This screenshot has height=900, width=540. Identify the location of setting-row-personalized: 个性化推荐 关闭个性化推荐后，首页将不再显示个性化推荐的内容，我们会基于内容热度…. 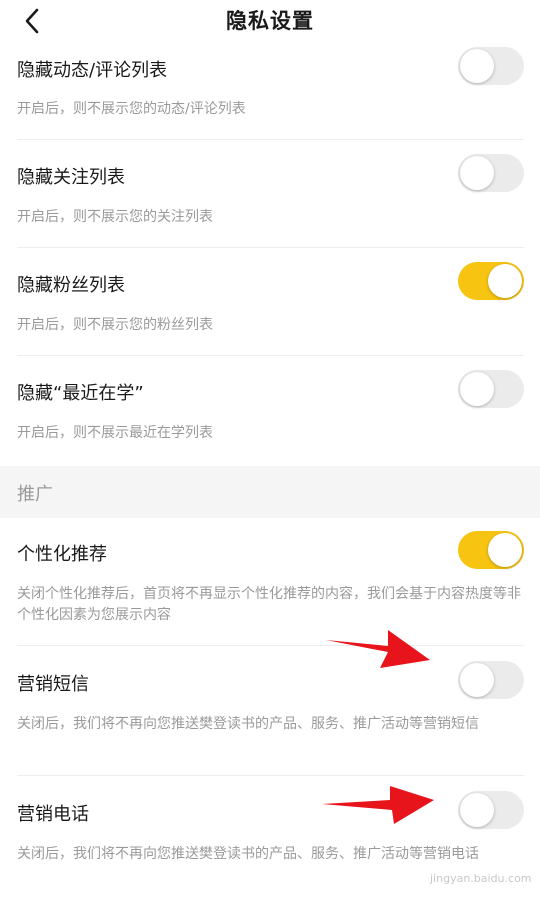
(270, 582).